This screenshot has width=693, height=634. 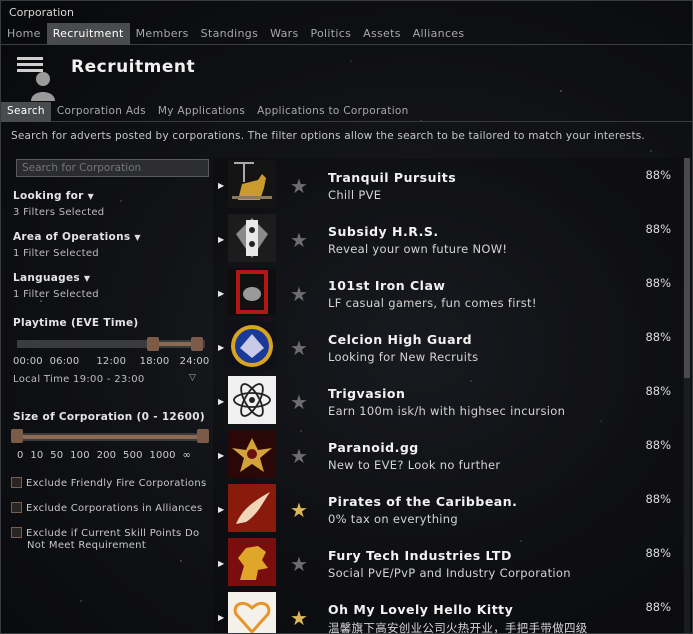 What do you see at coordinates (133, 67) in the screenshot?
I see `page-title: Recruitment` at bounding box center [133, 67].